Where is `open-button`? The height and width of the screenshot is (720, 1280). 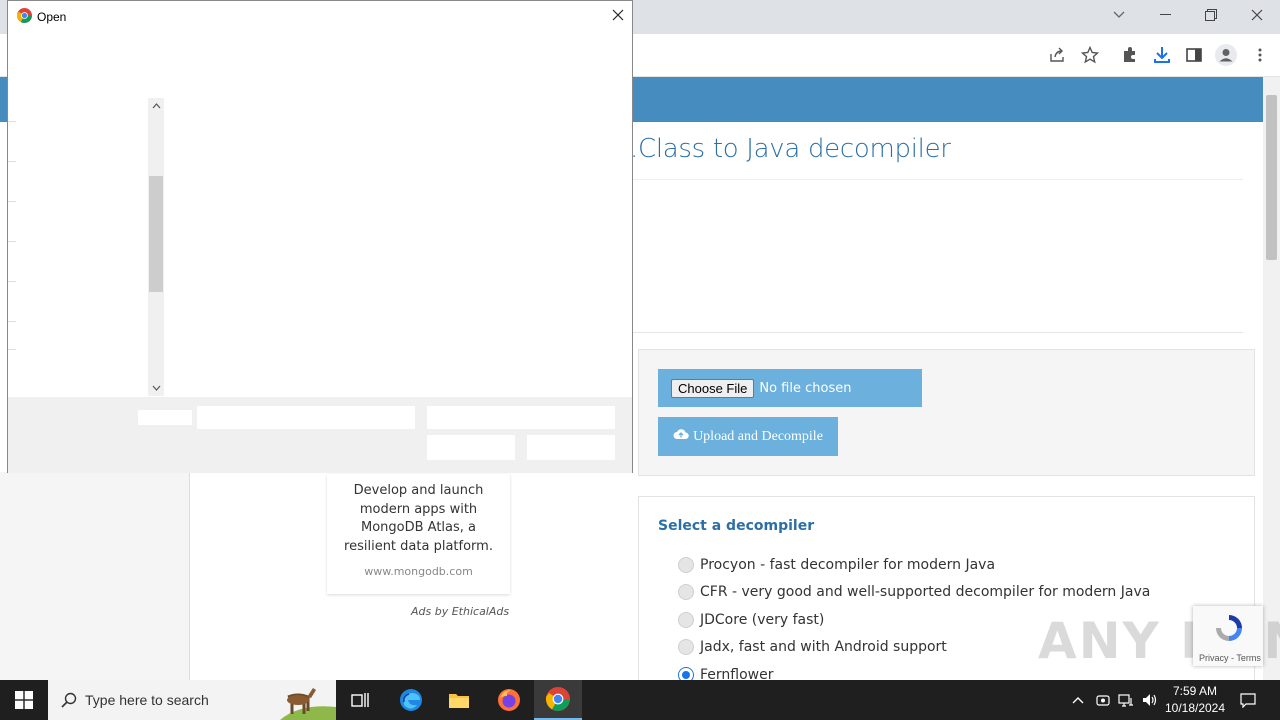
open-button is located at coordinates (471, 447).